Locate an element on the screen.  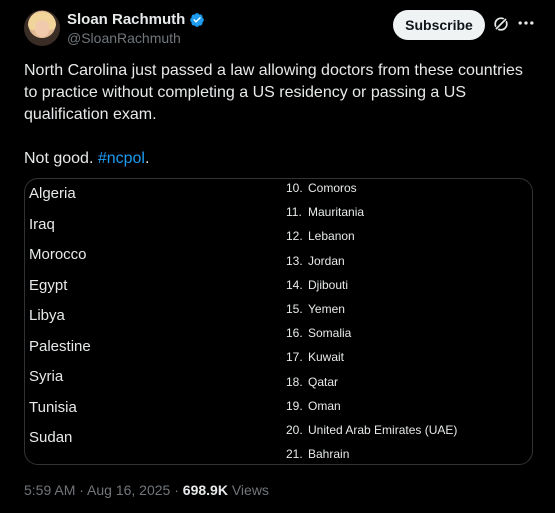
country-item-right: 10. Comoros is located at coordinates (321, 188).